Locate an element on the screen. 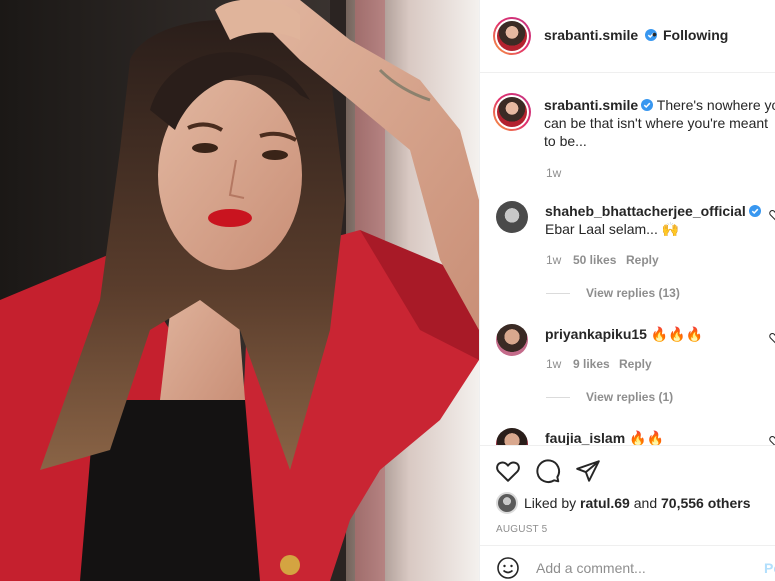 Image resolution: width=775 pixels, height=581 pixels. likes-prefix: Liked by is located at coordinates (552, 503).